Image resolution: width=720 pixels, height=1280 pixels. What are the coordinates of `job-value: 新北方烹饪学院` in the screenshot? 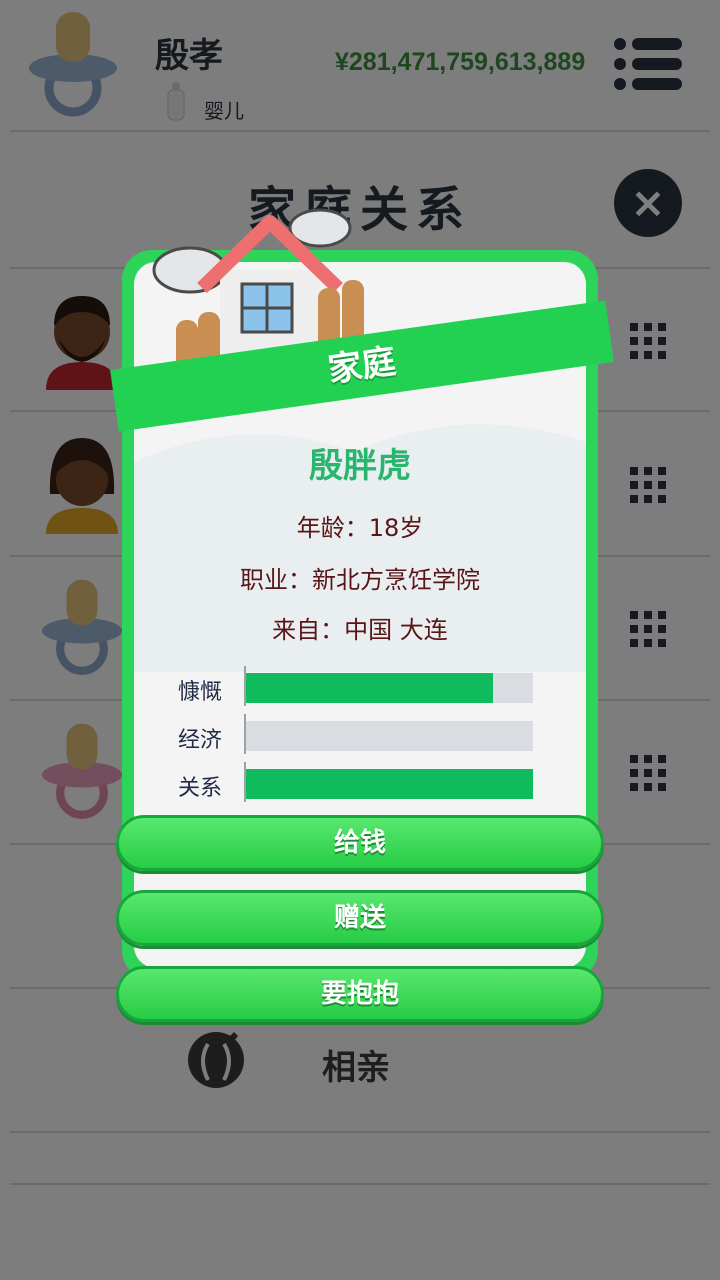 It's located at (396, 580).